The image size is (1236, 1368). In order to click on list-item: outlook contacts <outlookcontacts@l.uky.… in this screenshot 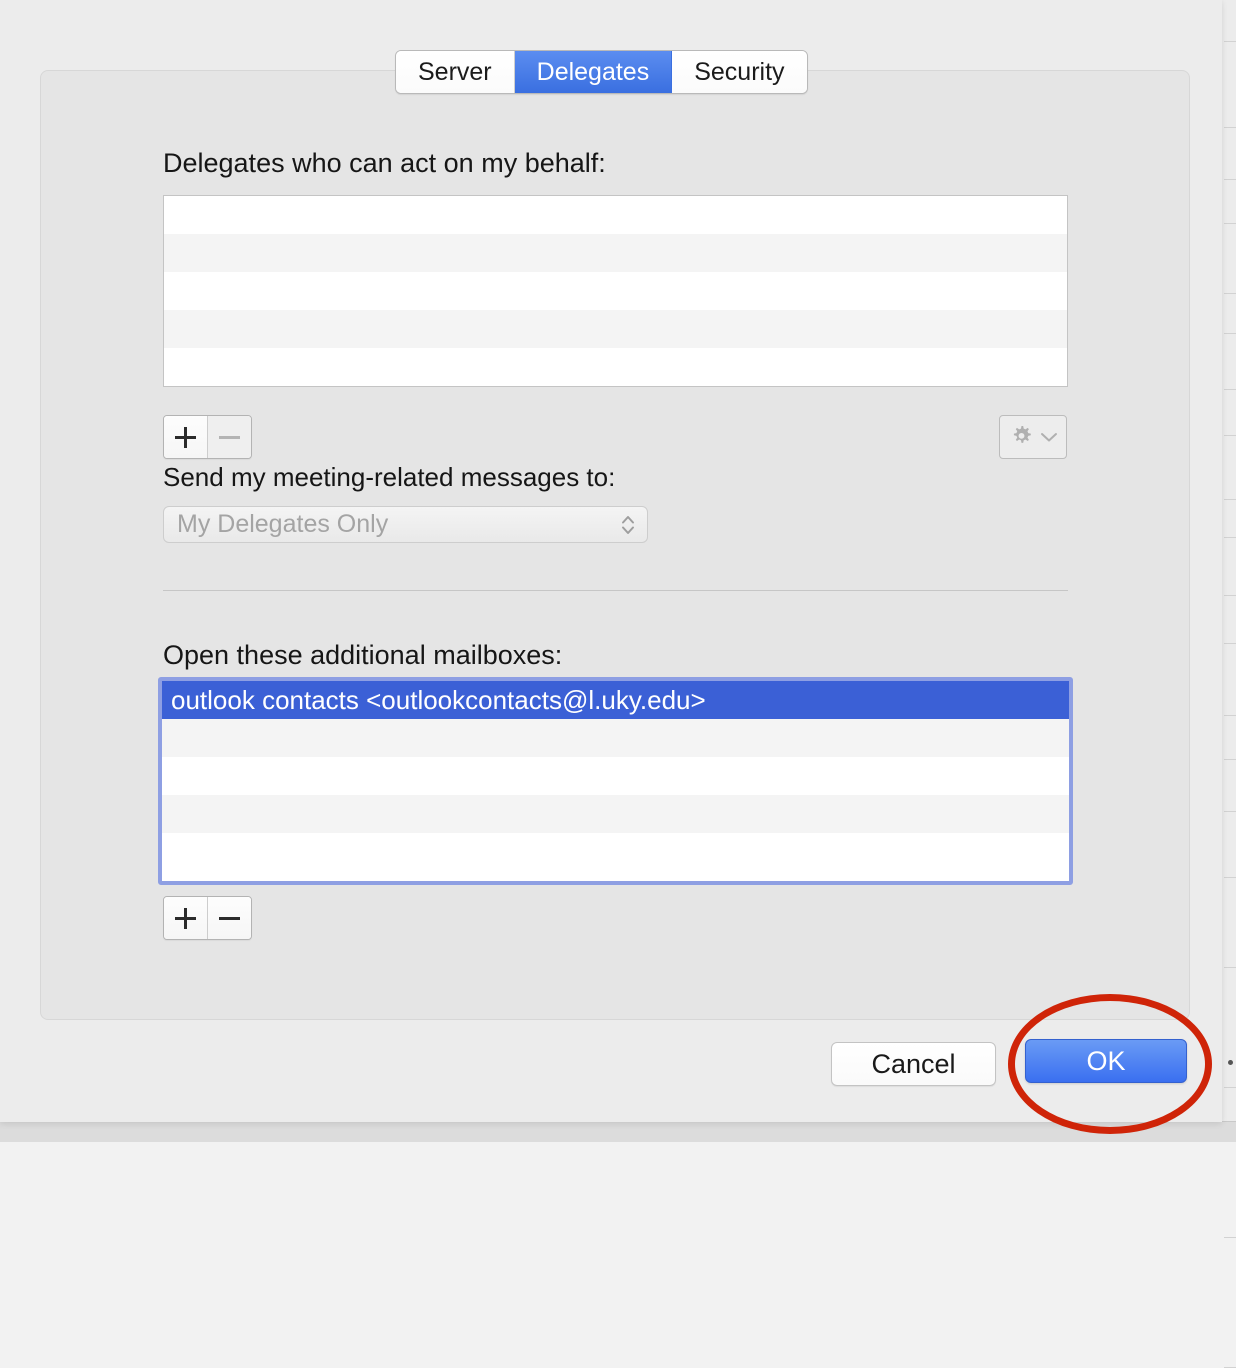, I will do `click(615, 700)`.